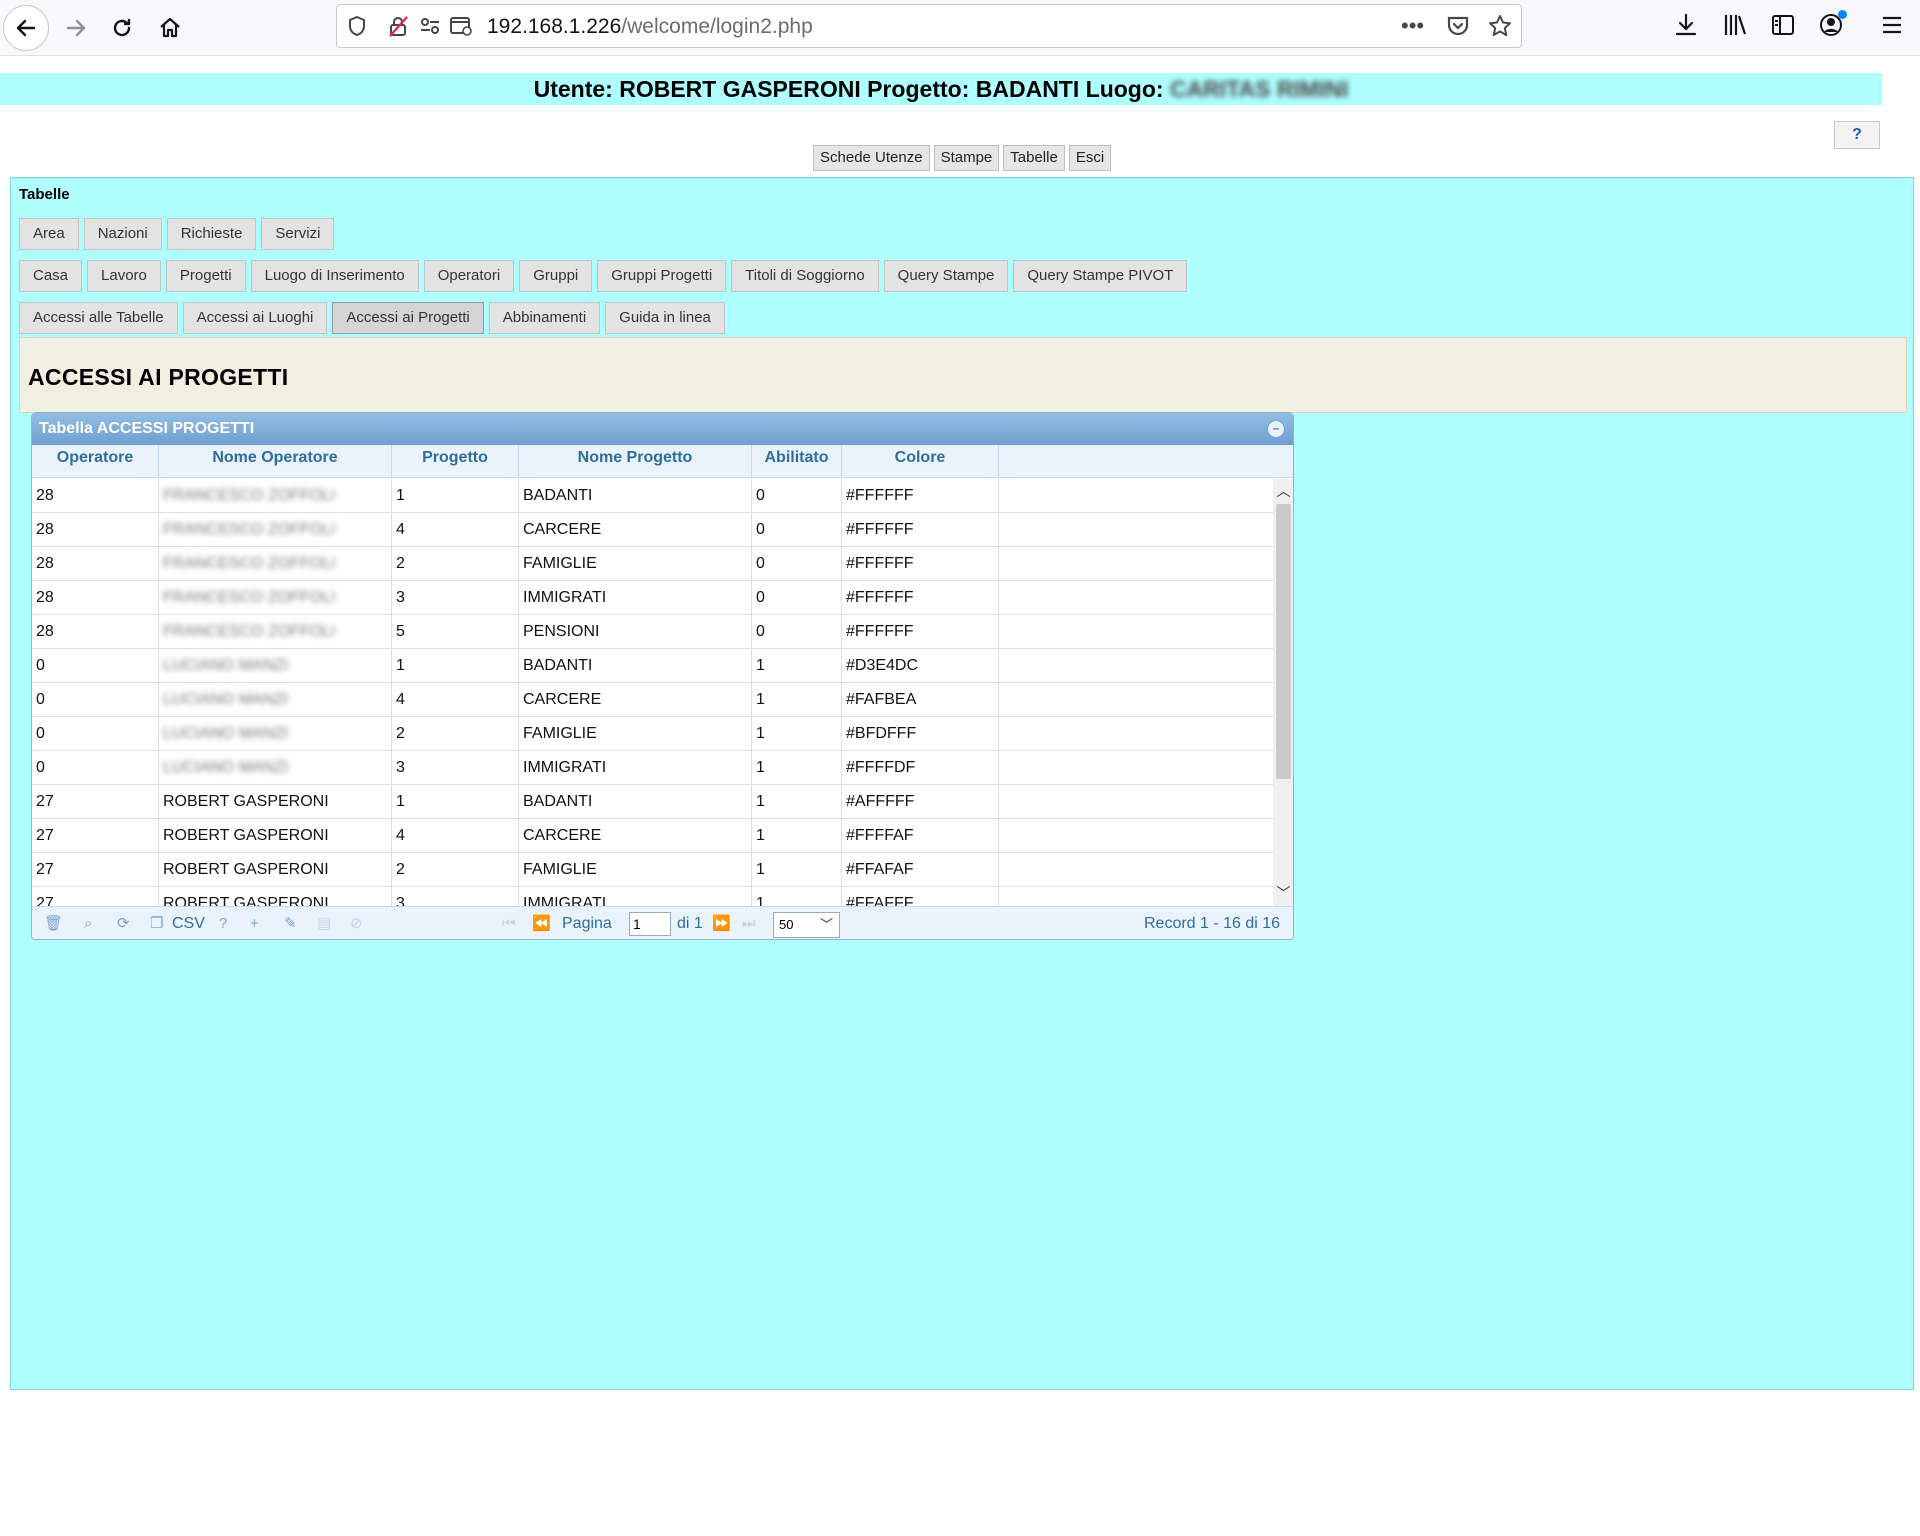 The height and width of the screenshot is (1536, 1920). I want to click on help-icon: ?, so click(223, 924).